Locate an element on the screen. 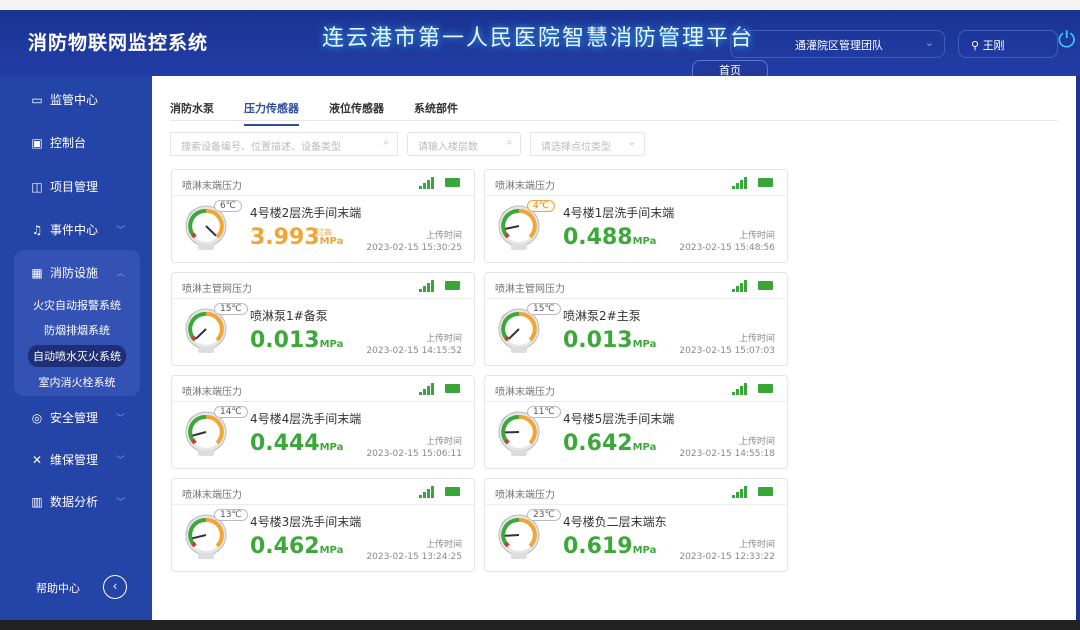 This screenshot has height=630, width=1080. tab-2: 液位传感器 is located at coordinates (356, 113).